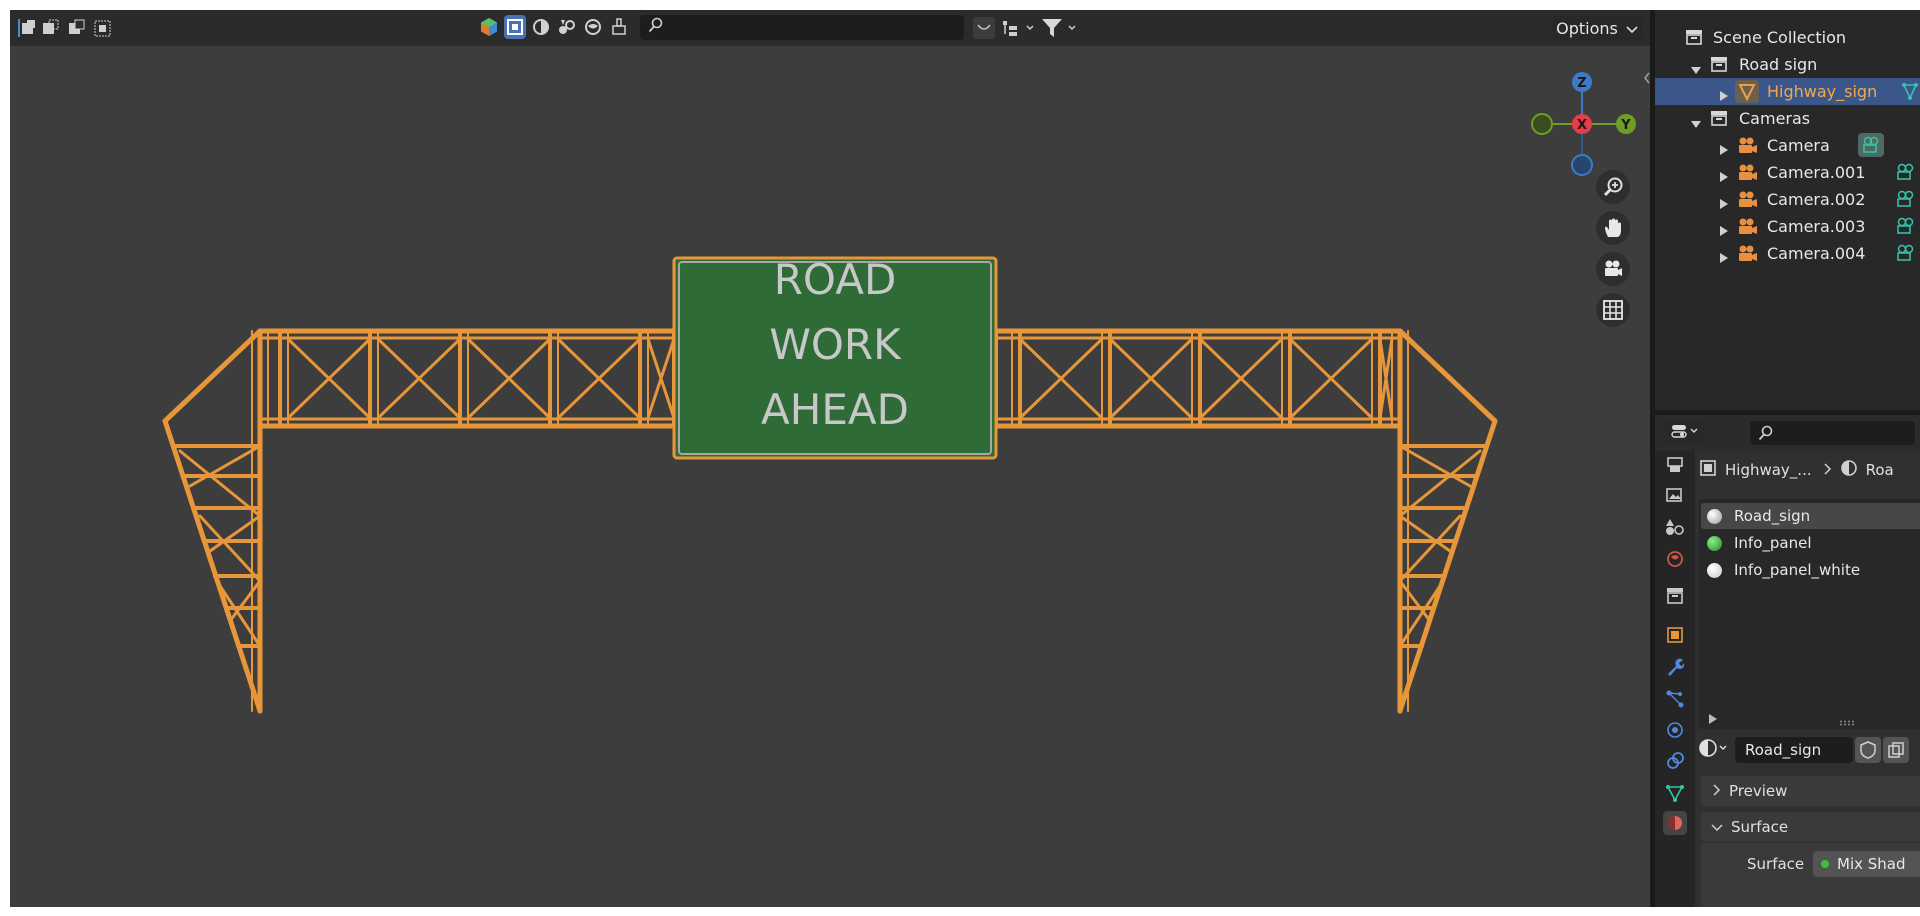 This screenshot has height=916, width=1920. Describe the element at coordinates (1587, 28) in the screenshot. I see `options-label: Options` at that location.